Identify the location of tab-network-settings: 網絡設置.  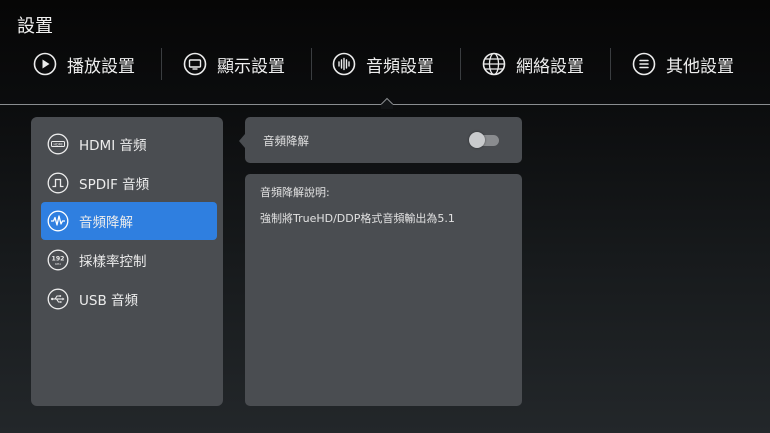
(533, 64).